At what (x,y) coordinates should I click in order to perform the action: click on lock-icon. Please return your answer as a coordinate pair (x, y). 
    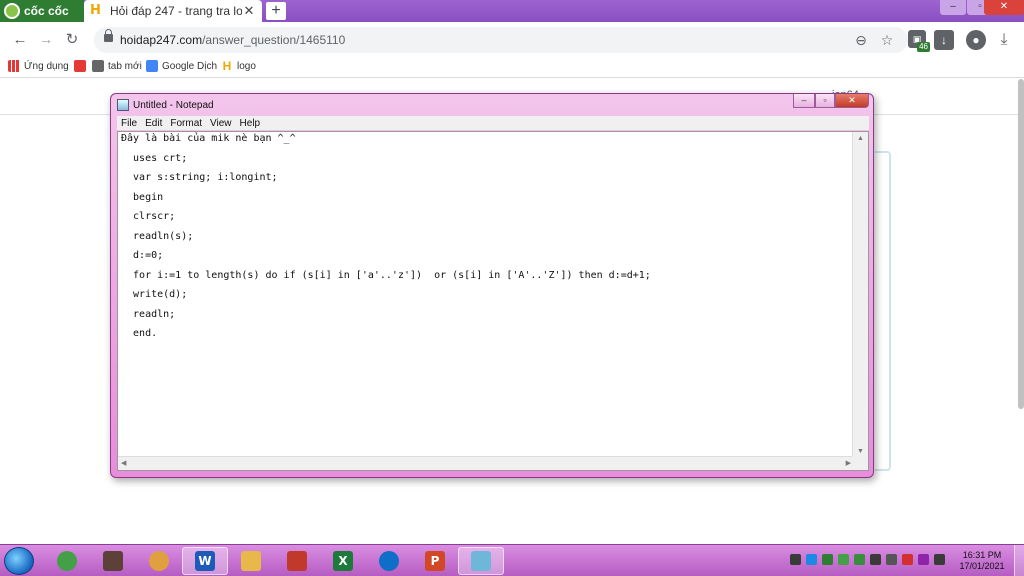
    Looking at the image, I should click on (108, 35).